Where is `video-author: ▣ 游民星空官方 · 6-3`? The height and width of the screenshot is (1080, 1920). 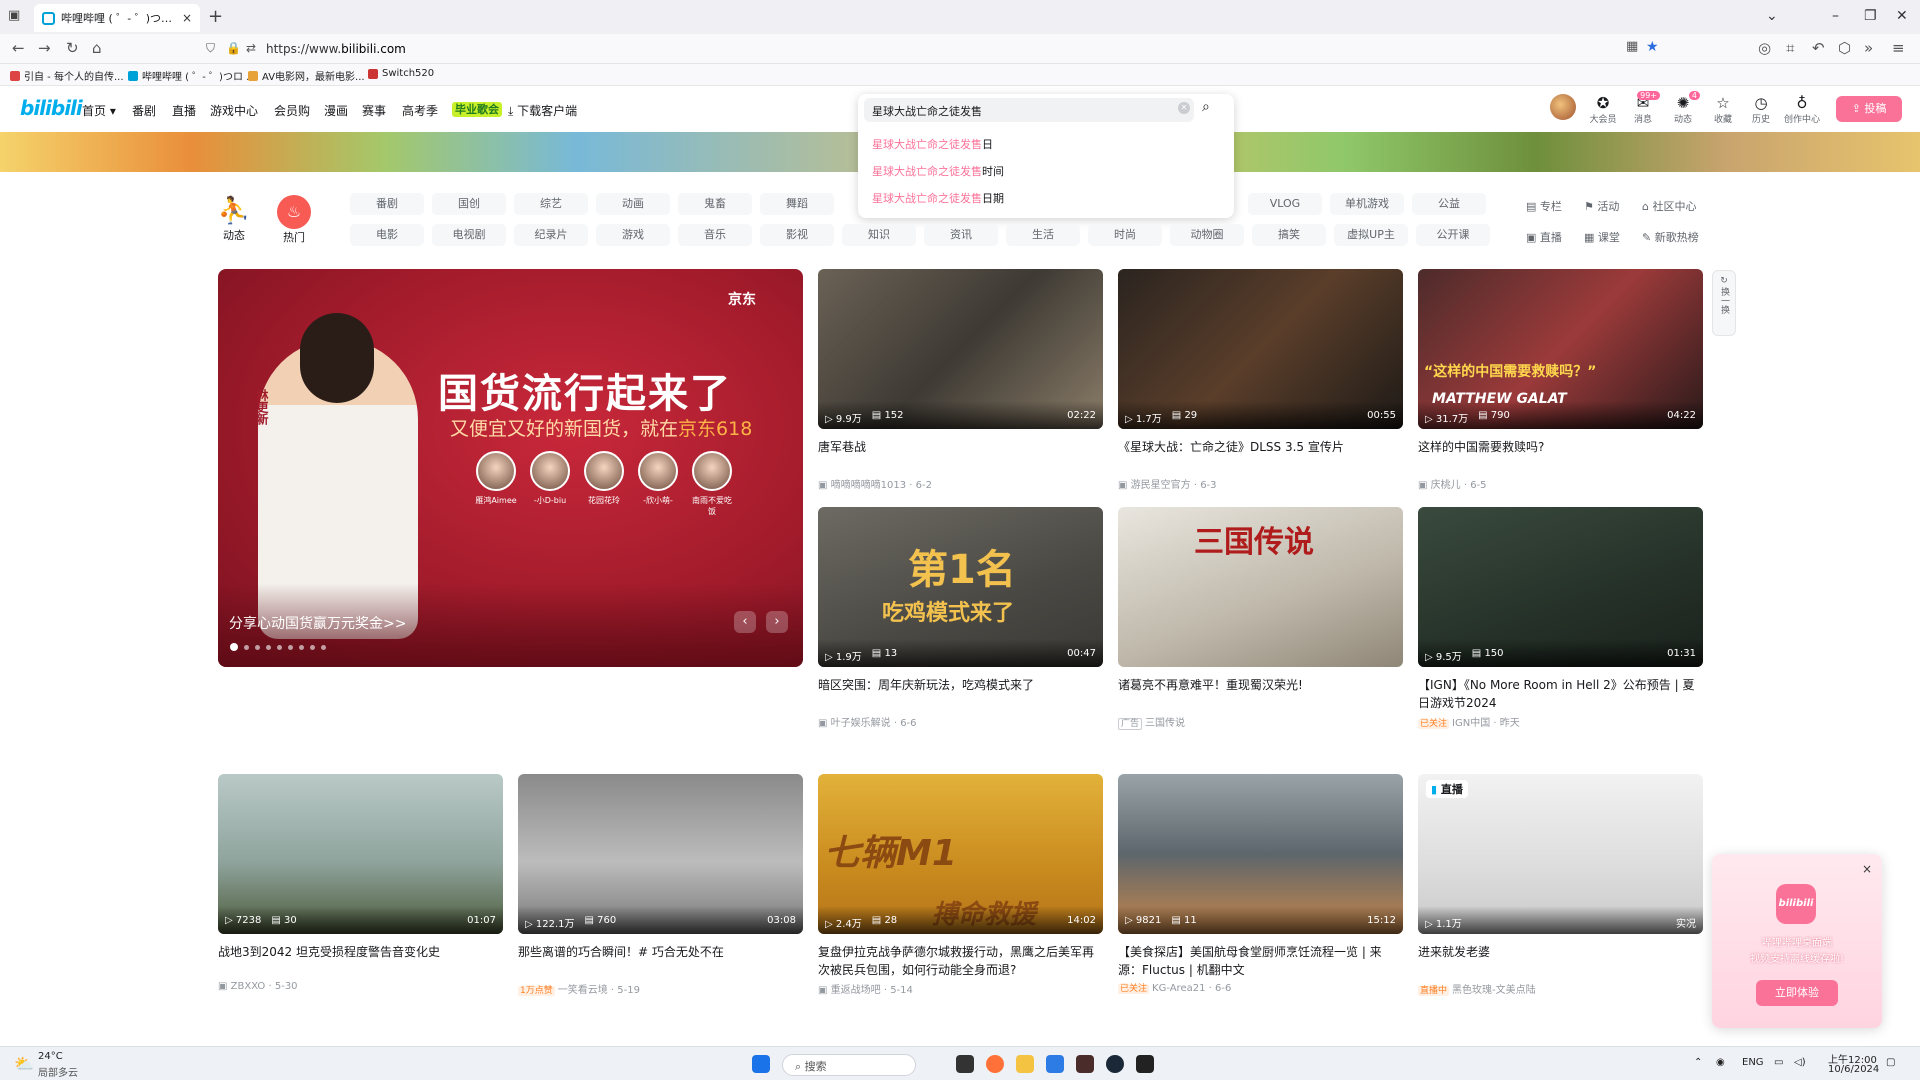
video-author: ▣ 游民星空官方 · 6-3 is located at coordinates (1260, 483).